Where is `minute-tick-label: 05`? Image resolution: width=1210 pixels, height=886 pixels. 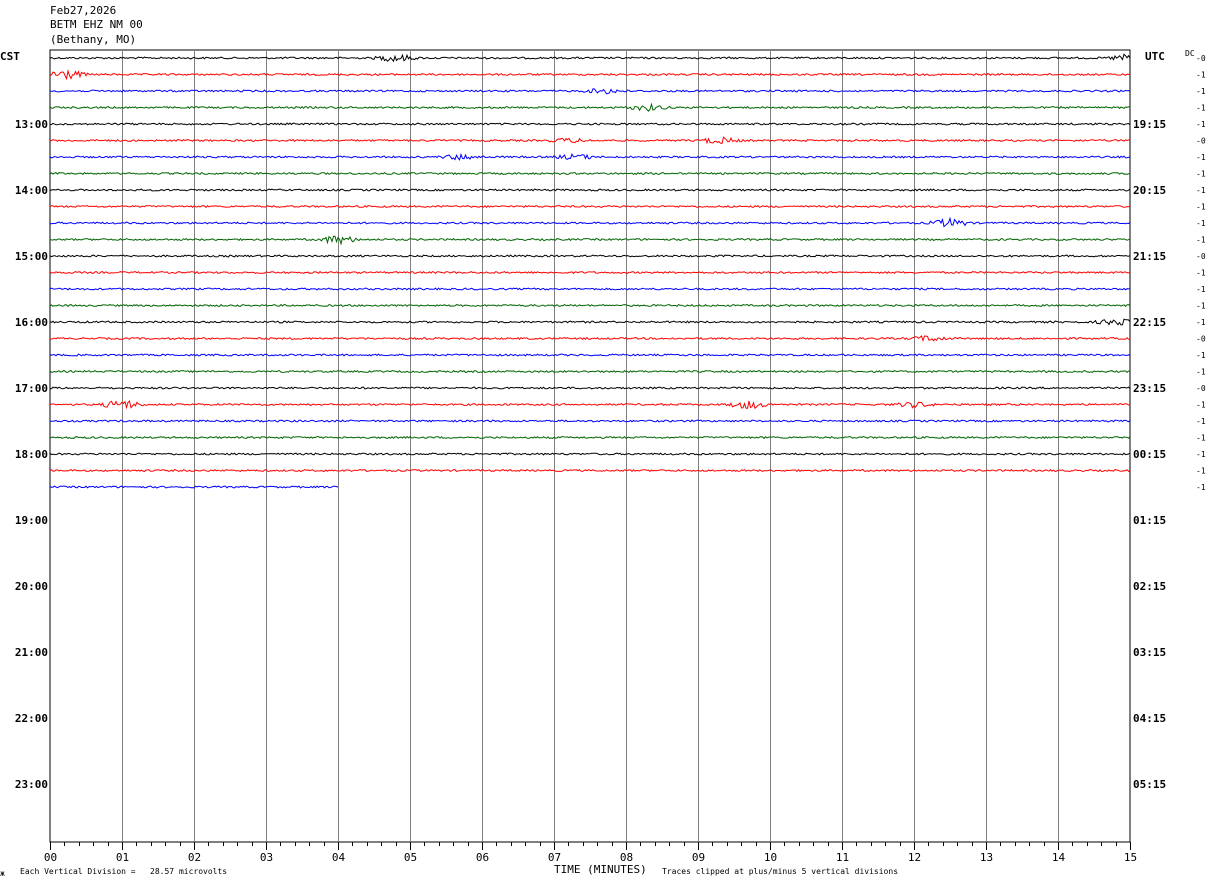 minute-tick-label: 05 is located at coordinates (410, 857).